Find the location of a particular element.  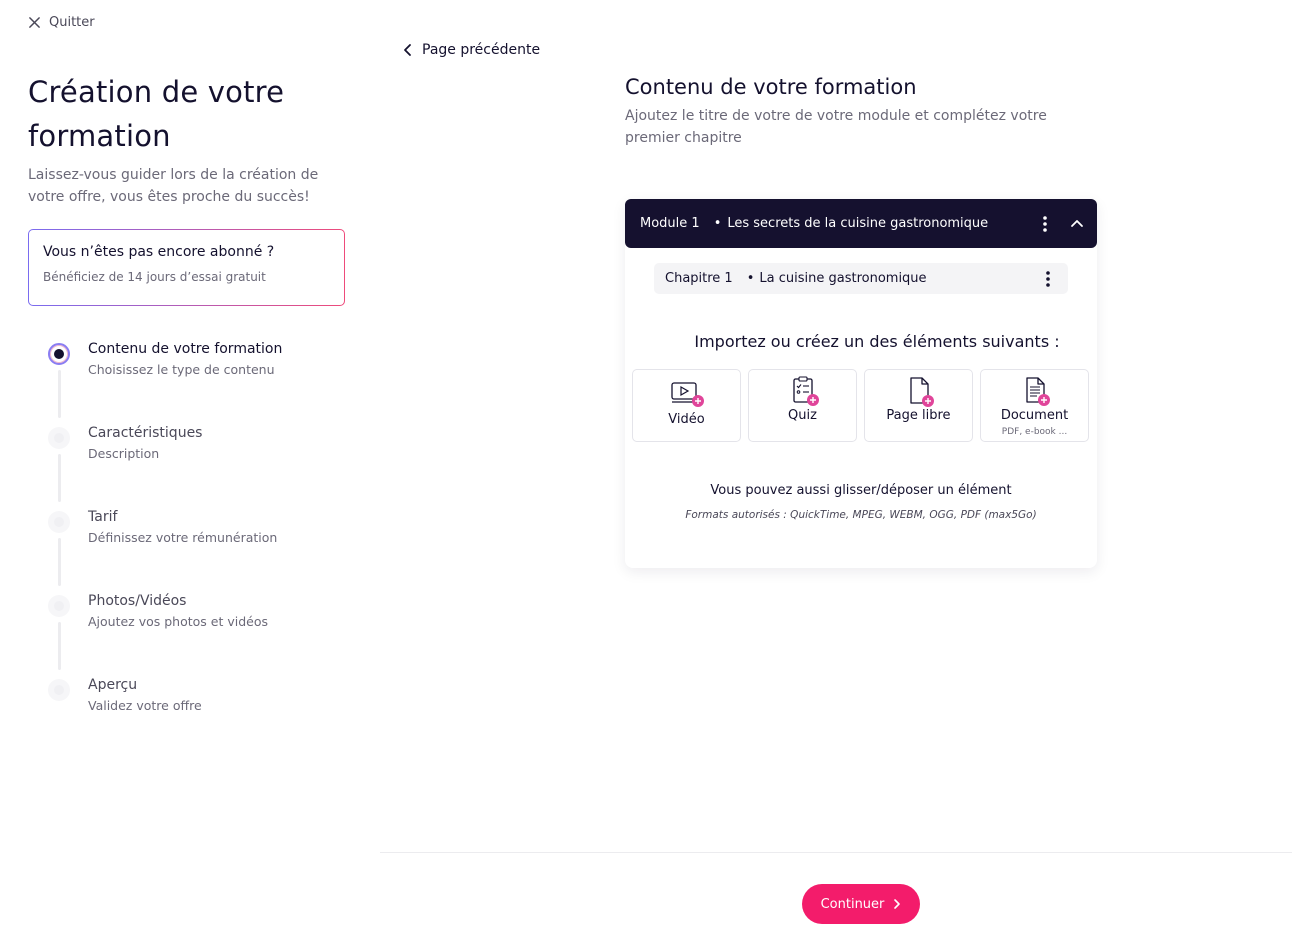

quit-button: Quitter is located at coordinates (61, 22).